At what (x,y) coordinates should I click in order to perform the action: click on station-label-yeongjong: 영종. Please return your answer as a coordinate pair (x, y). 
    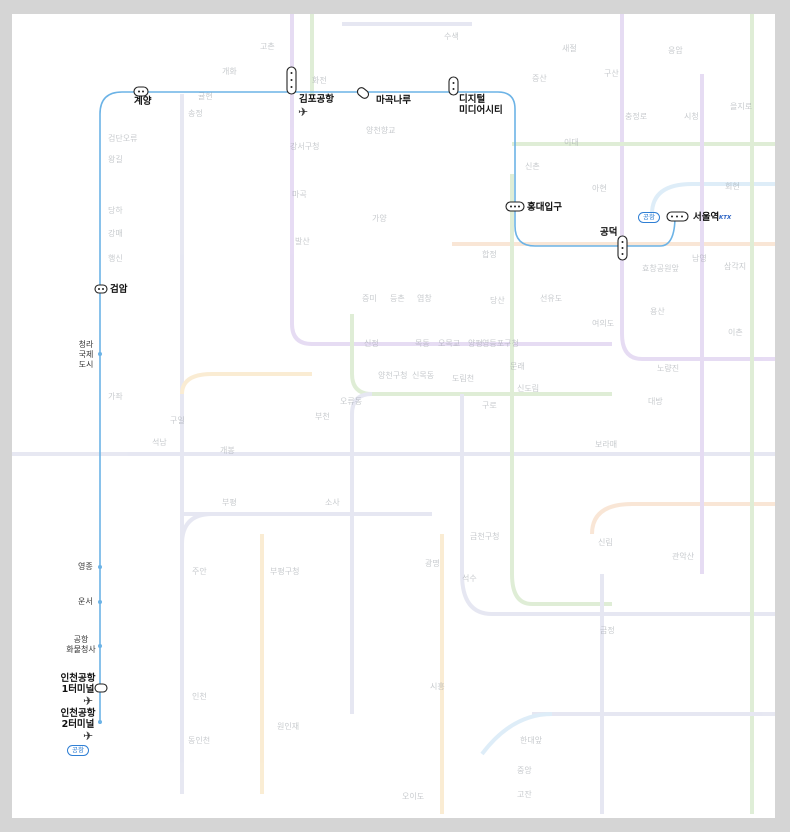
    Looking at the image, I should click on (85, 567).